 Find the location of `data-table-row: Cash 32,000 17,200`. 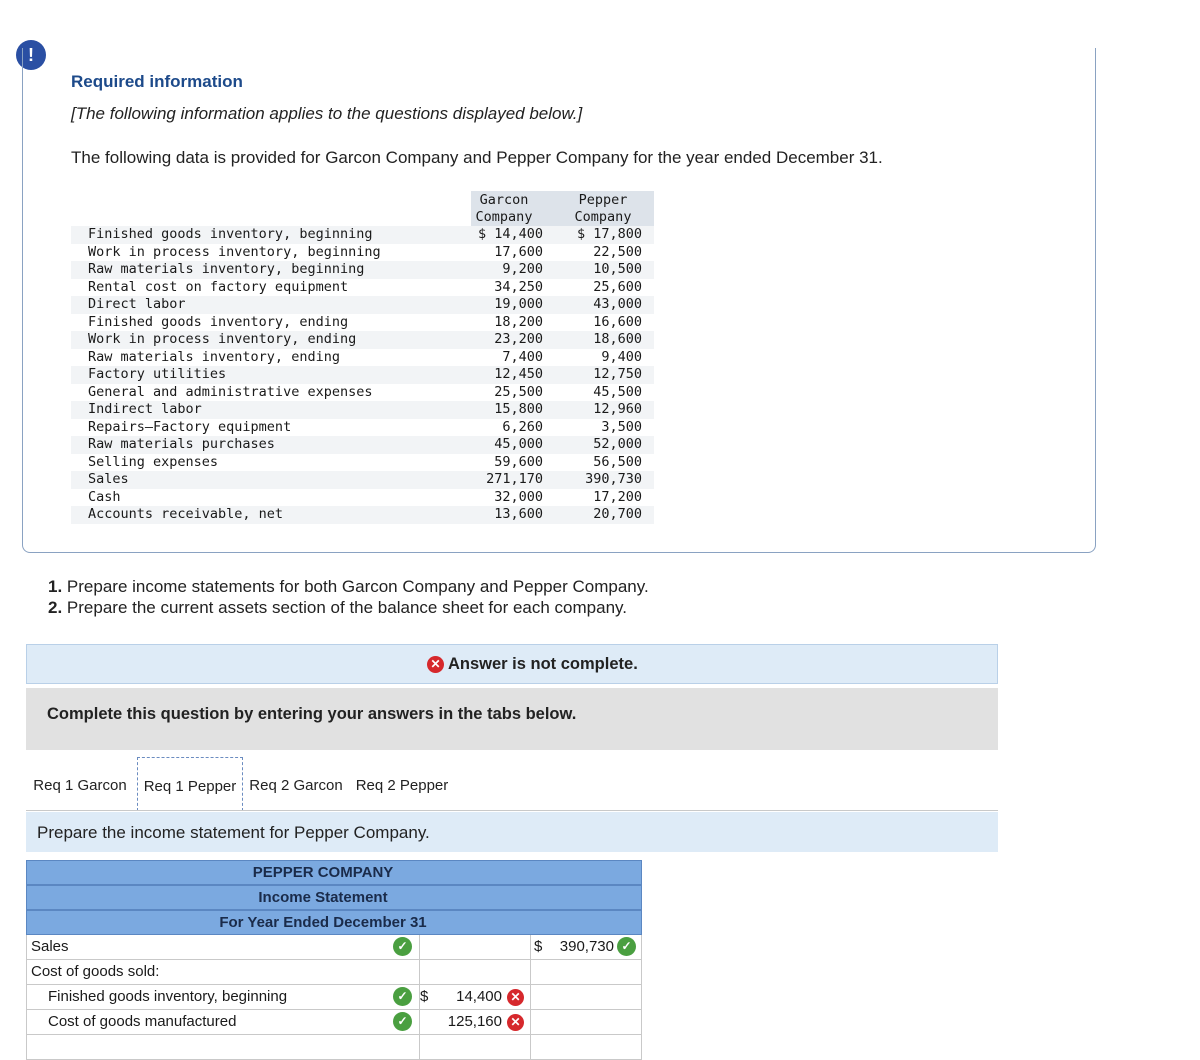

data-table-row: Cash 32,000 17,200 is located at coordinates (362, 498).